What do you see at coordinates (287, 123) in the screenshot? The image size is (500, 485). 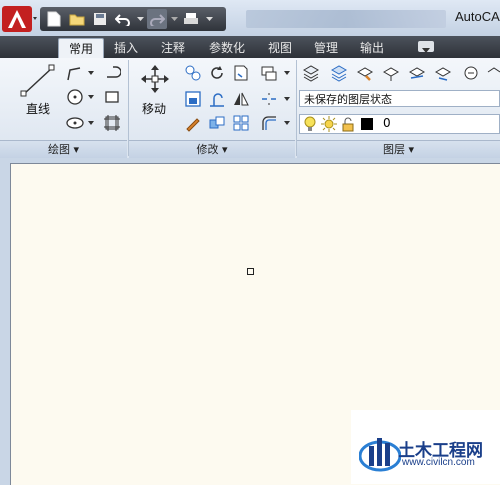 I see `offset-dropdown-icon` at bounding box center [287, 123].